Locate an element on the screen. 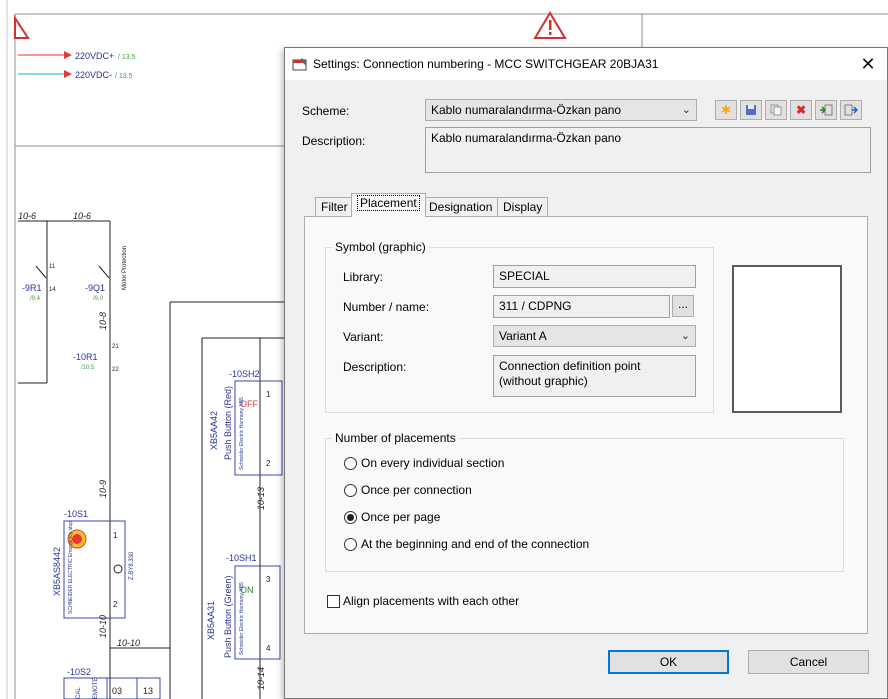 This screenshot has height=699, width=888. variant-select: Variant A ⌄ is located at coordinates (594, 336).